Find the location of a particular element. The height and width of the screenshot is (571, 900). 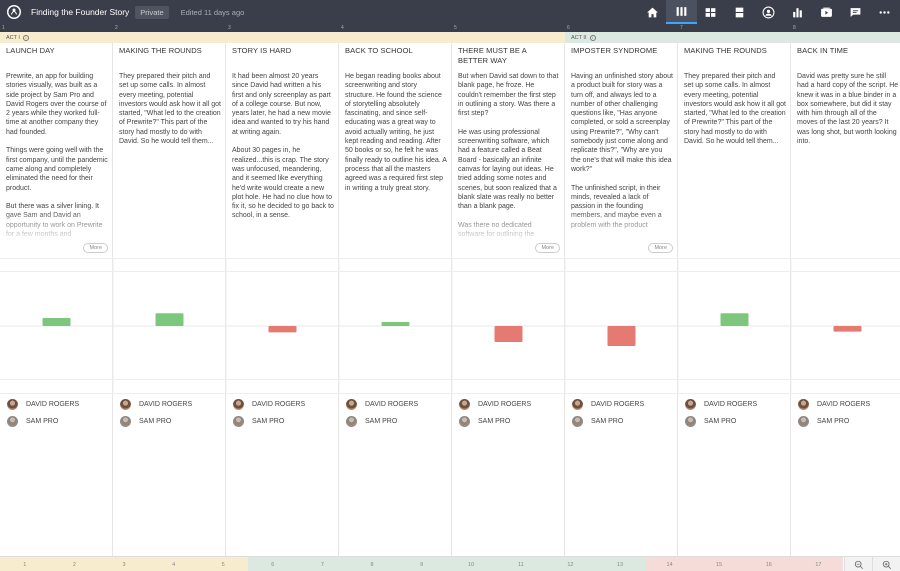

act-label: ACT II is located at coordinates (579, 37).